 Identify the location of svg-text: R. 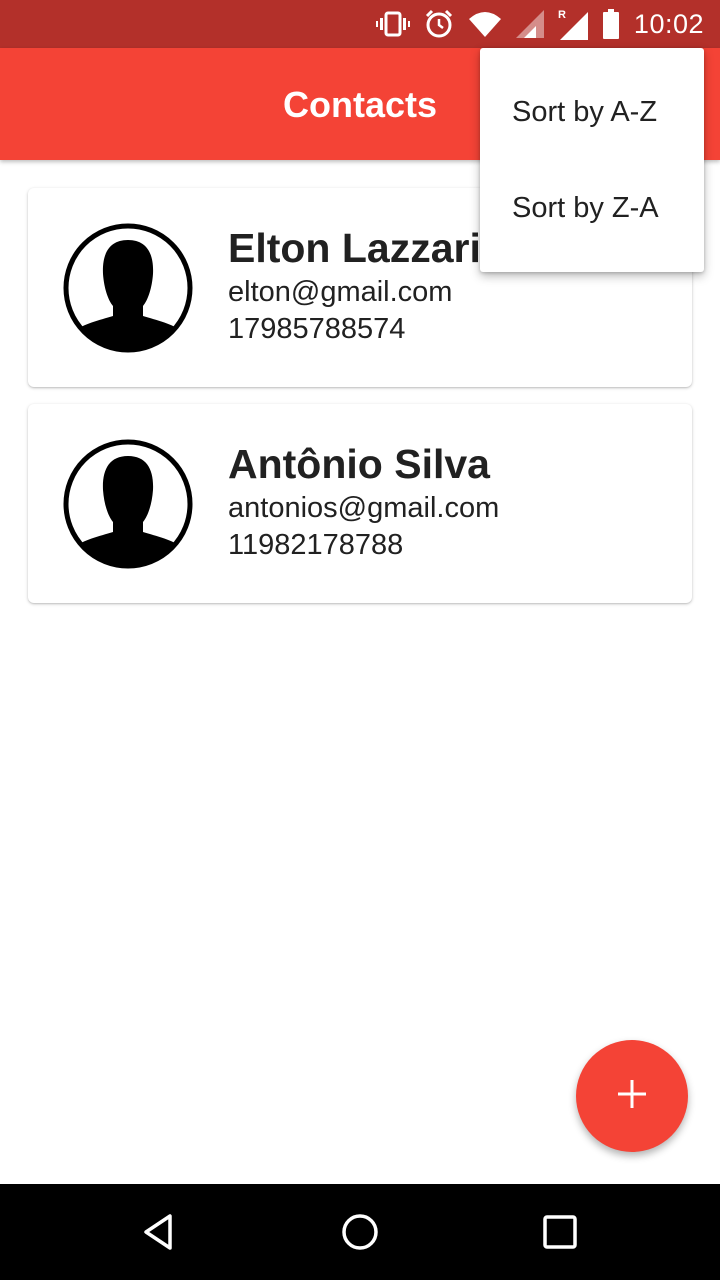
(562, 15).